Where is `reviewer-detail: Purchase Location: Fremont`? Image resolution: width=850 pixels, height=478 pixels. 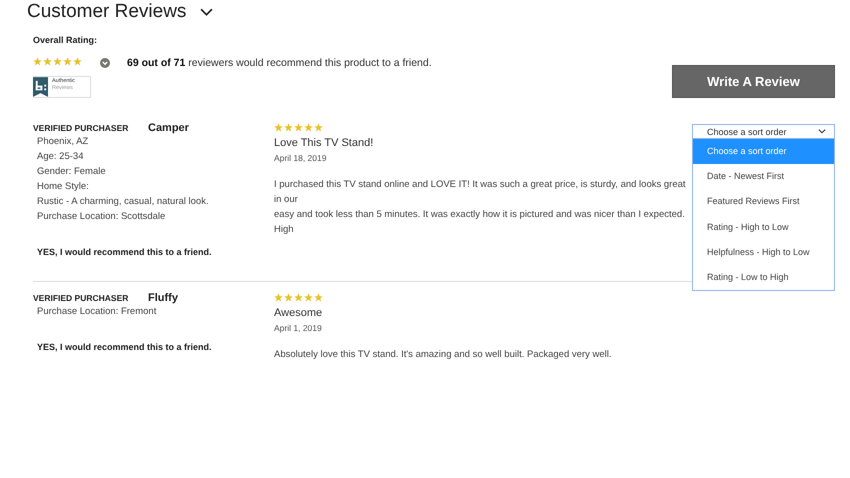 reviewer-detail: Purchase Location: Fremont is located at coordinates (97, 312).